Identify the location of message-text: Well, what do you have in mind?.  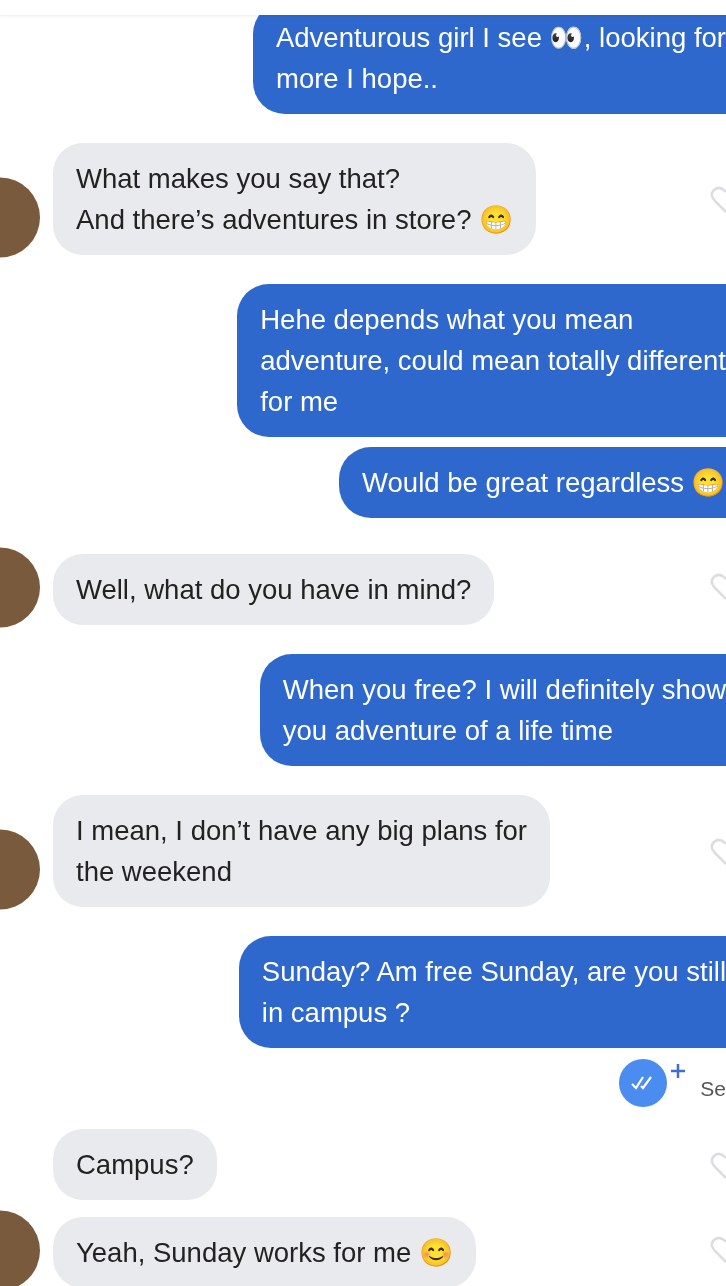
(274, 590).